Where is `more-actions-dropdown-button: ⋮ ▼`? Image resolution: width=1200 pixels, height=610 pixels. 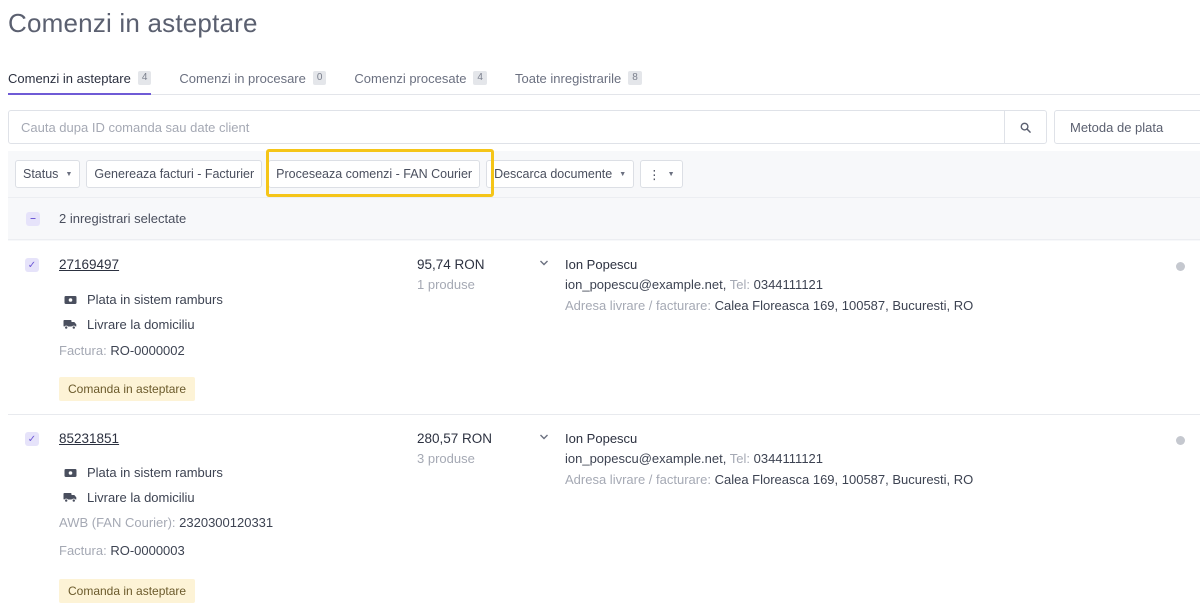 more-actions-dropdown-button: ⋮ ▼ is located at coordinates (661, 174).